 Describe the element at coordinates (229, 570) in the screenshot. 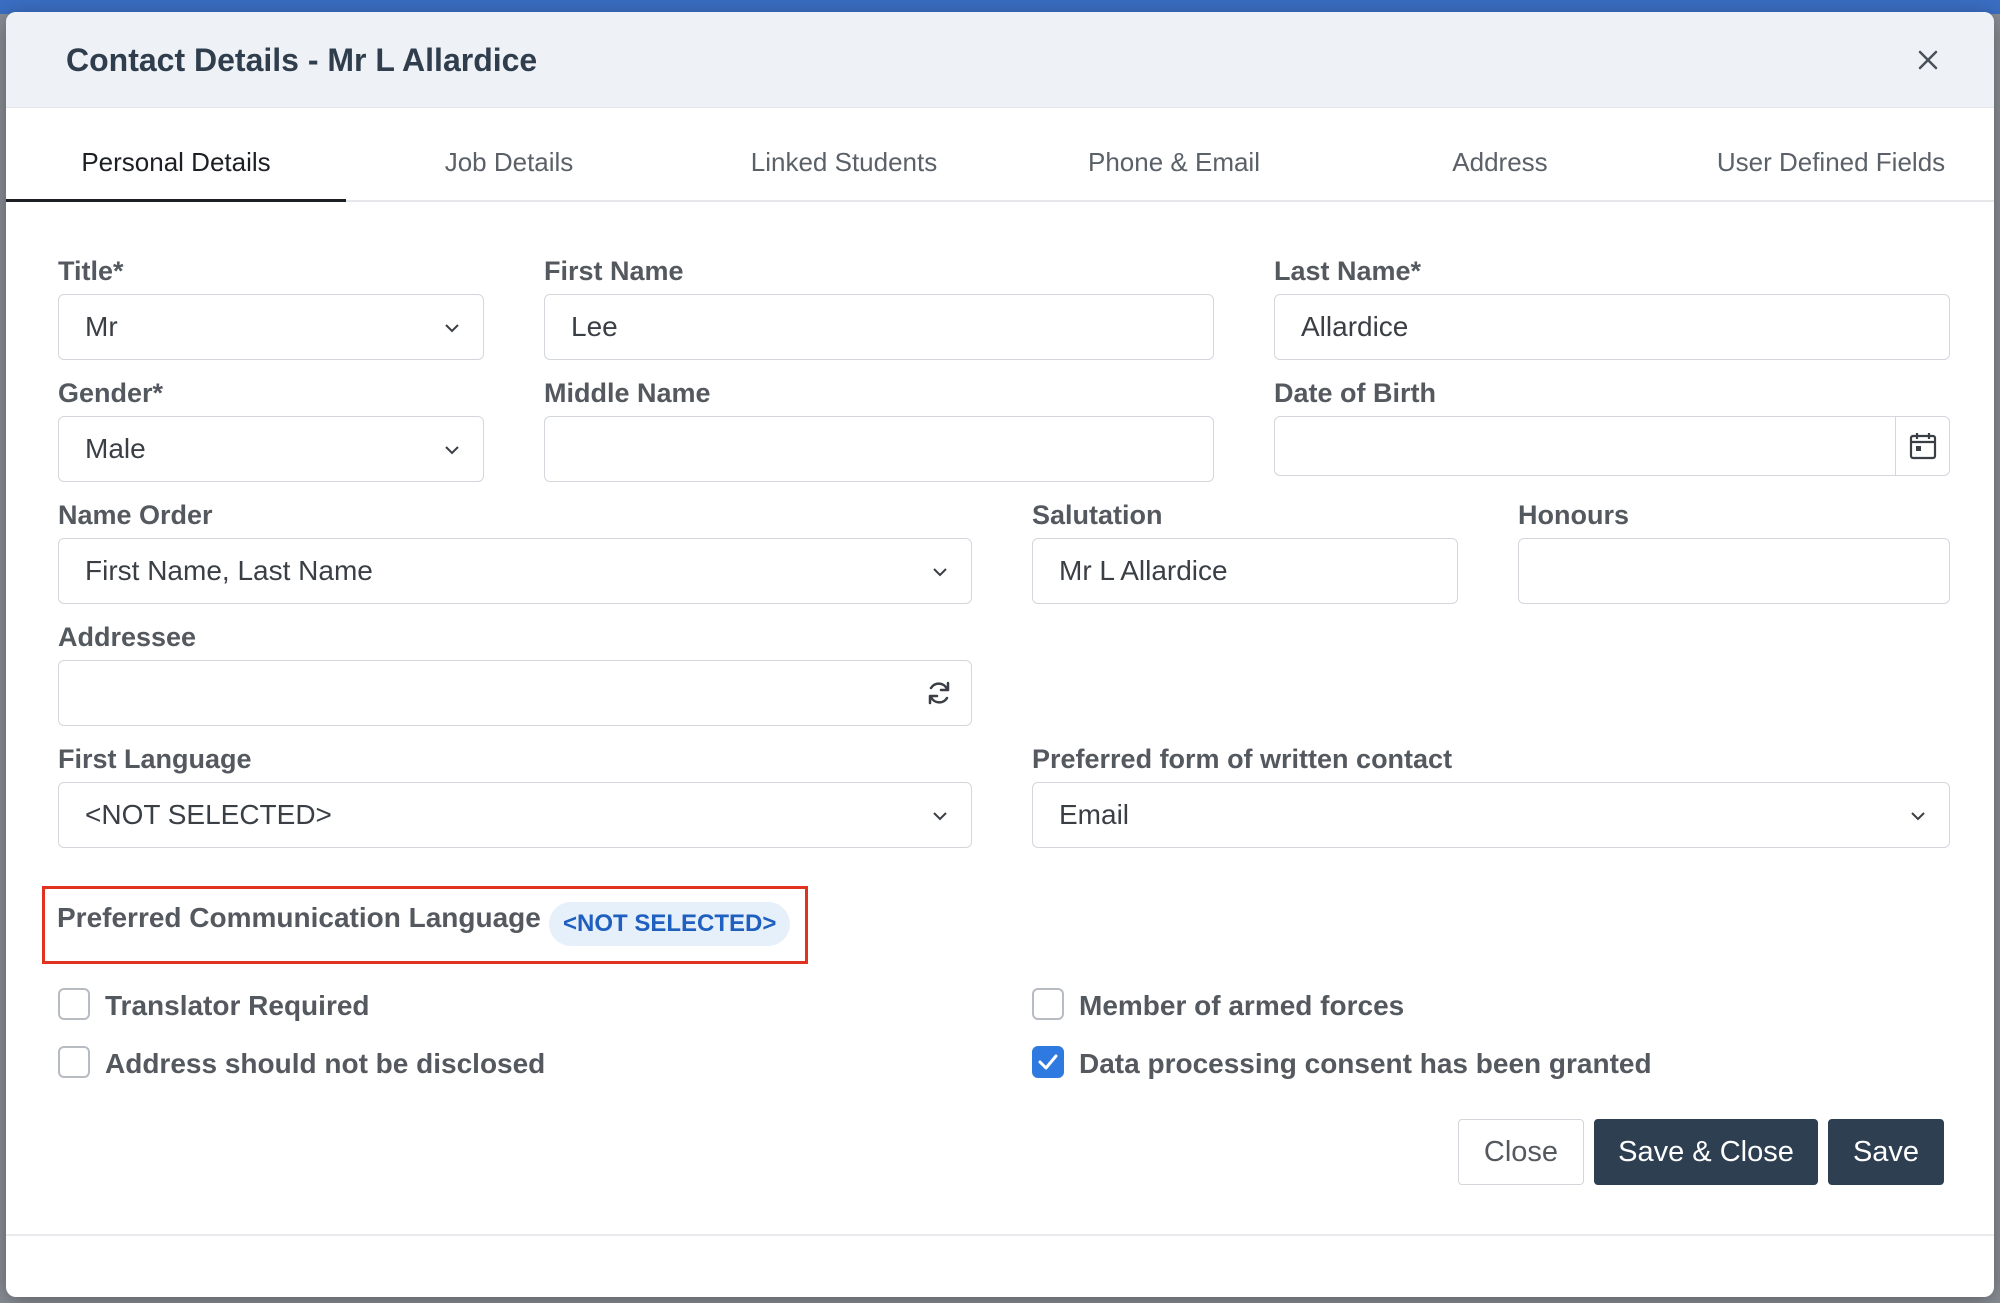

I see `name-order-value: First Name, Last Name` at that location.